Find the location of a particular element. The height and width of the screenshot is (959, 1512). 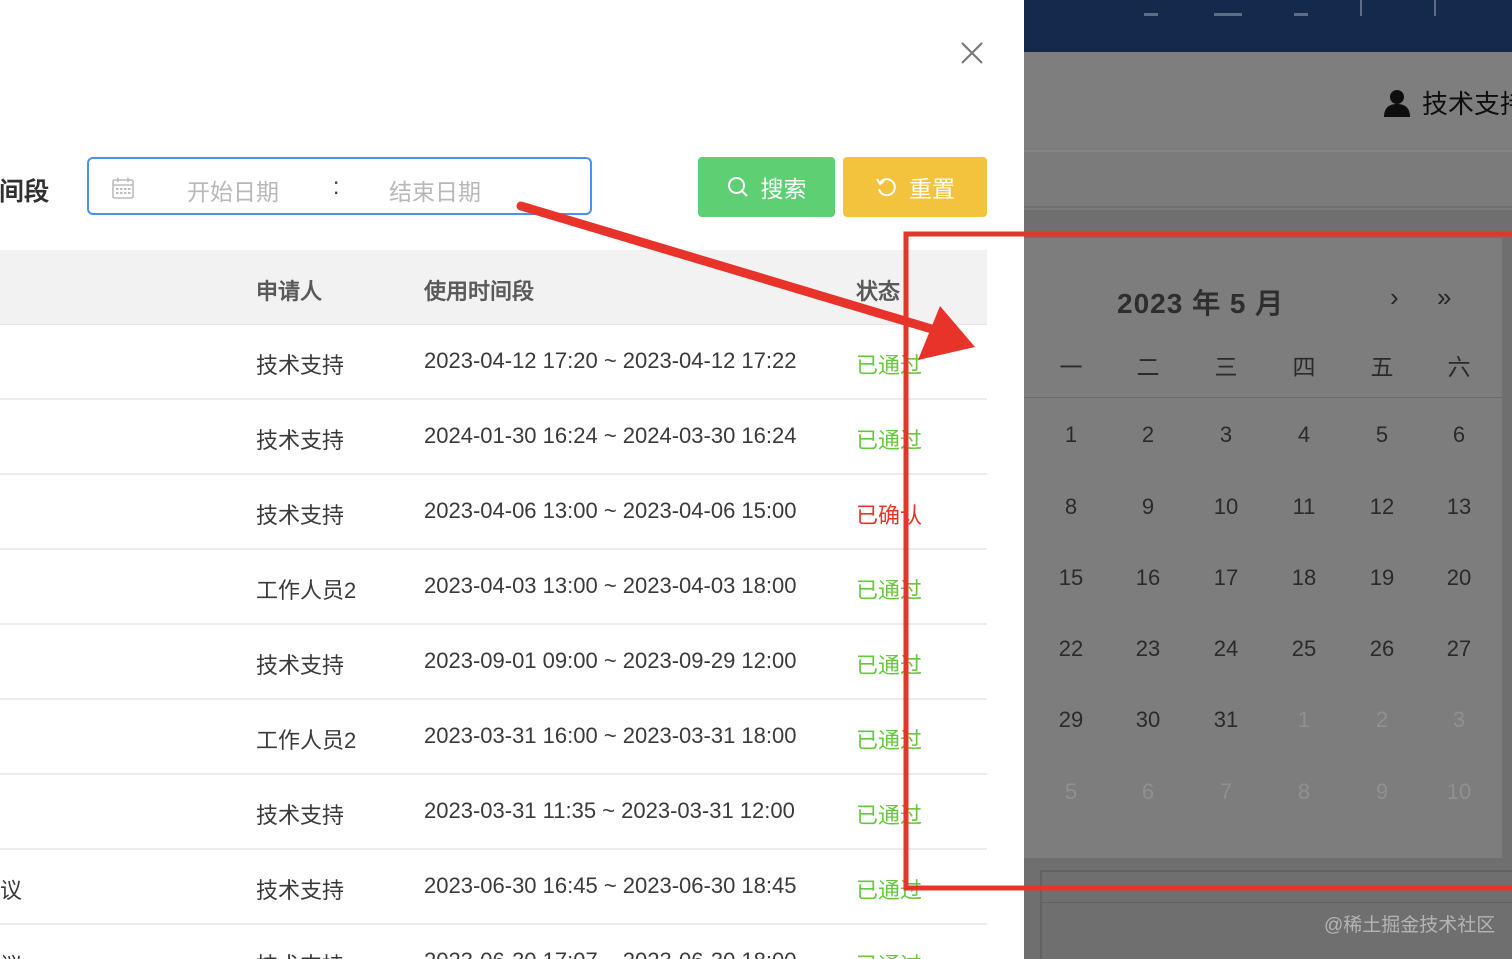

header-status: 状态 is located at coordinates (878, 291).